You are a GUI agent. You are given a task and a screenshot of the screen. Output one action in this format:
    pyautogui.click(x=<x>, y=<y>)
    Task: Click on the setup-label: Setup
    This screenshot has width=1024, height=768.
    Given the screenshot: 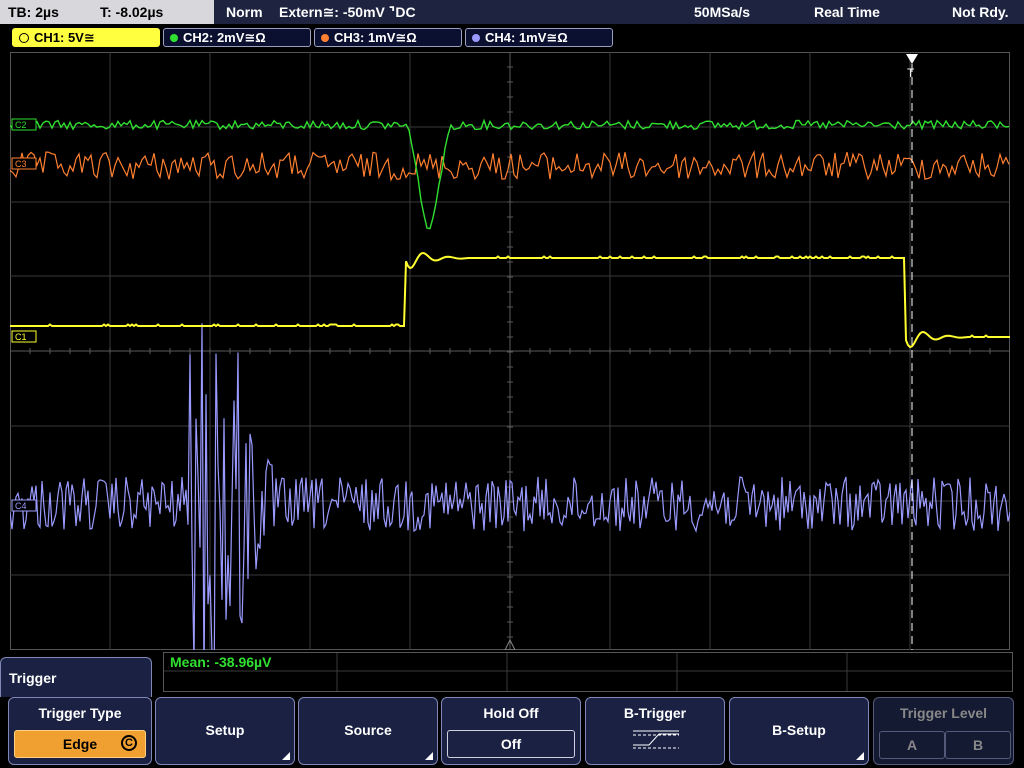 What is the action you would take?
    pyautogui.click(x=225, y=730)
    